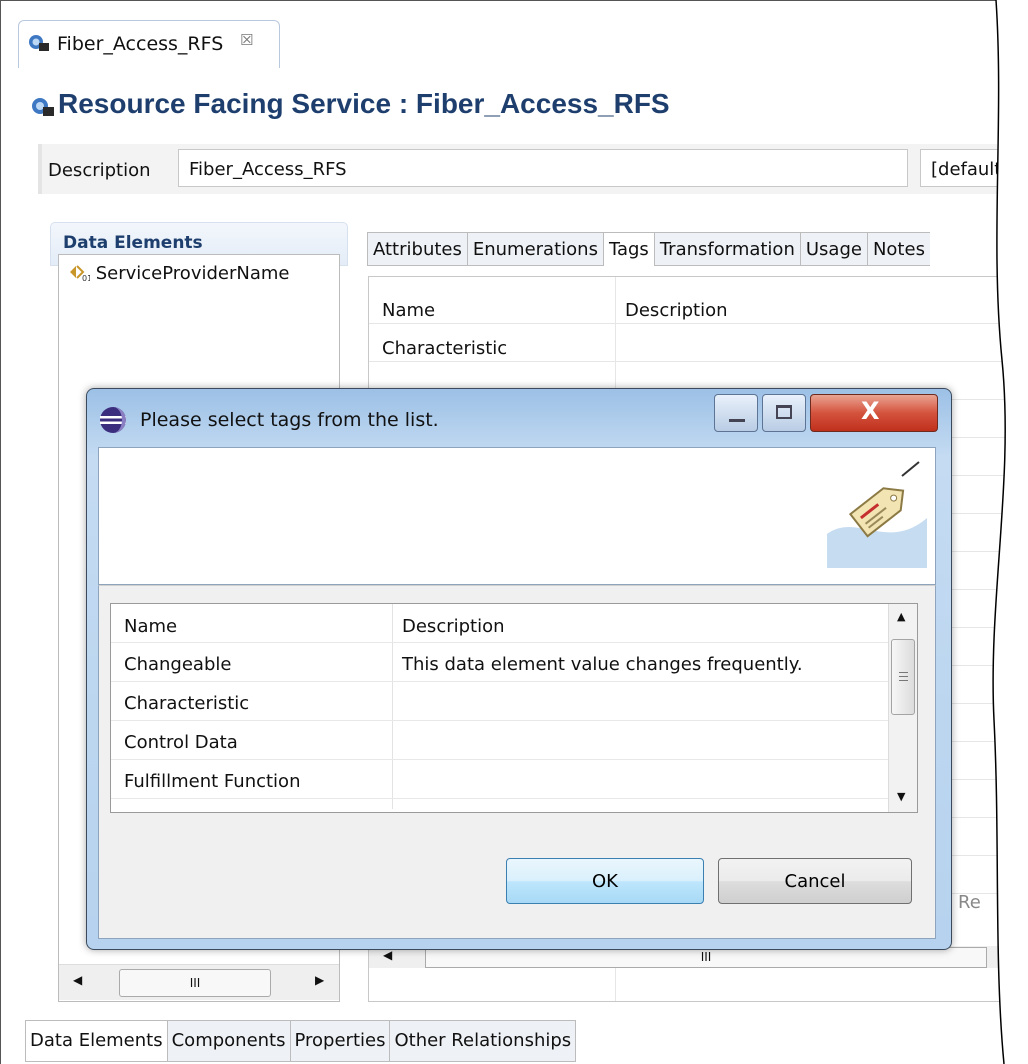 The width and height of the screenshot is (1028, 1064). Describe the element at coordinates (417, 249) in the screenshot. I see `tab-attributes: Attributes` at that location.